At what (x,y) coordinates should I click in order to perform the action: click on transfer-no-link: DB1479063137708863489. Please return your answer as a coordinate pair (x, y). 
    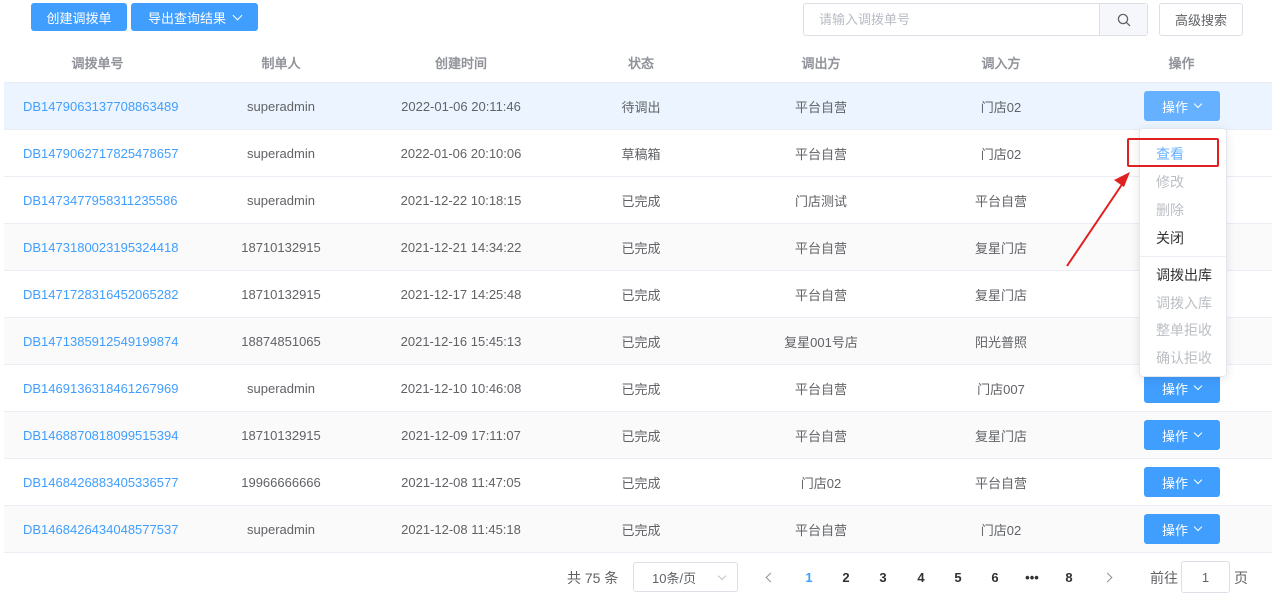
    Looking at the image, I should click on (97, 106).